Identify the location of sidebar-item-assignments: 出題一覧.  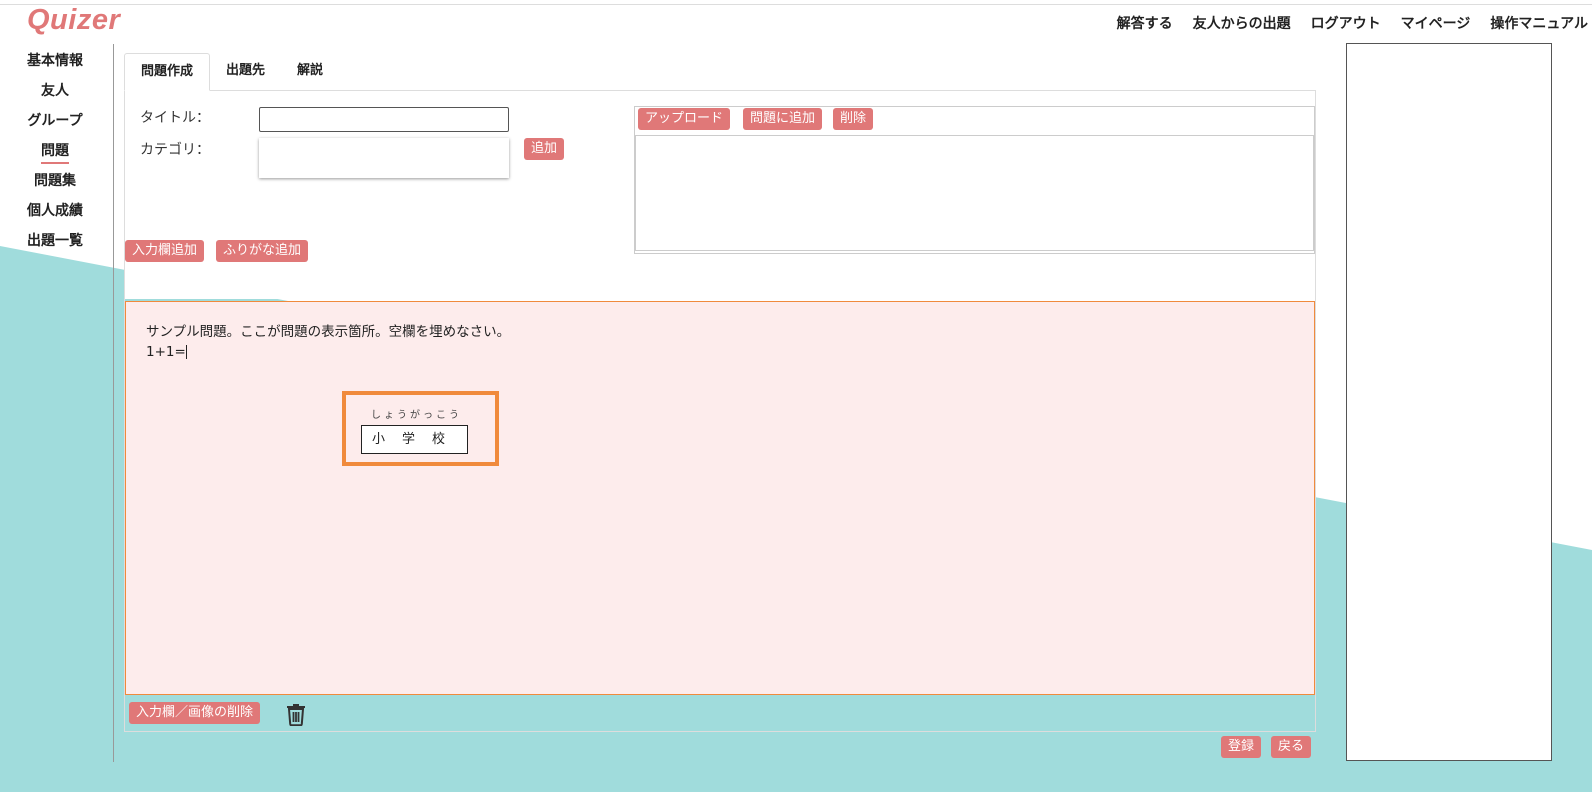
(55, 245).